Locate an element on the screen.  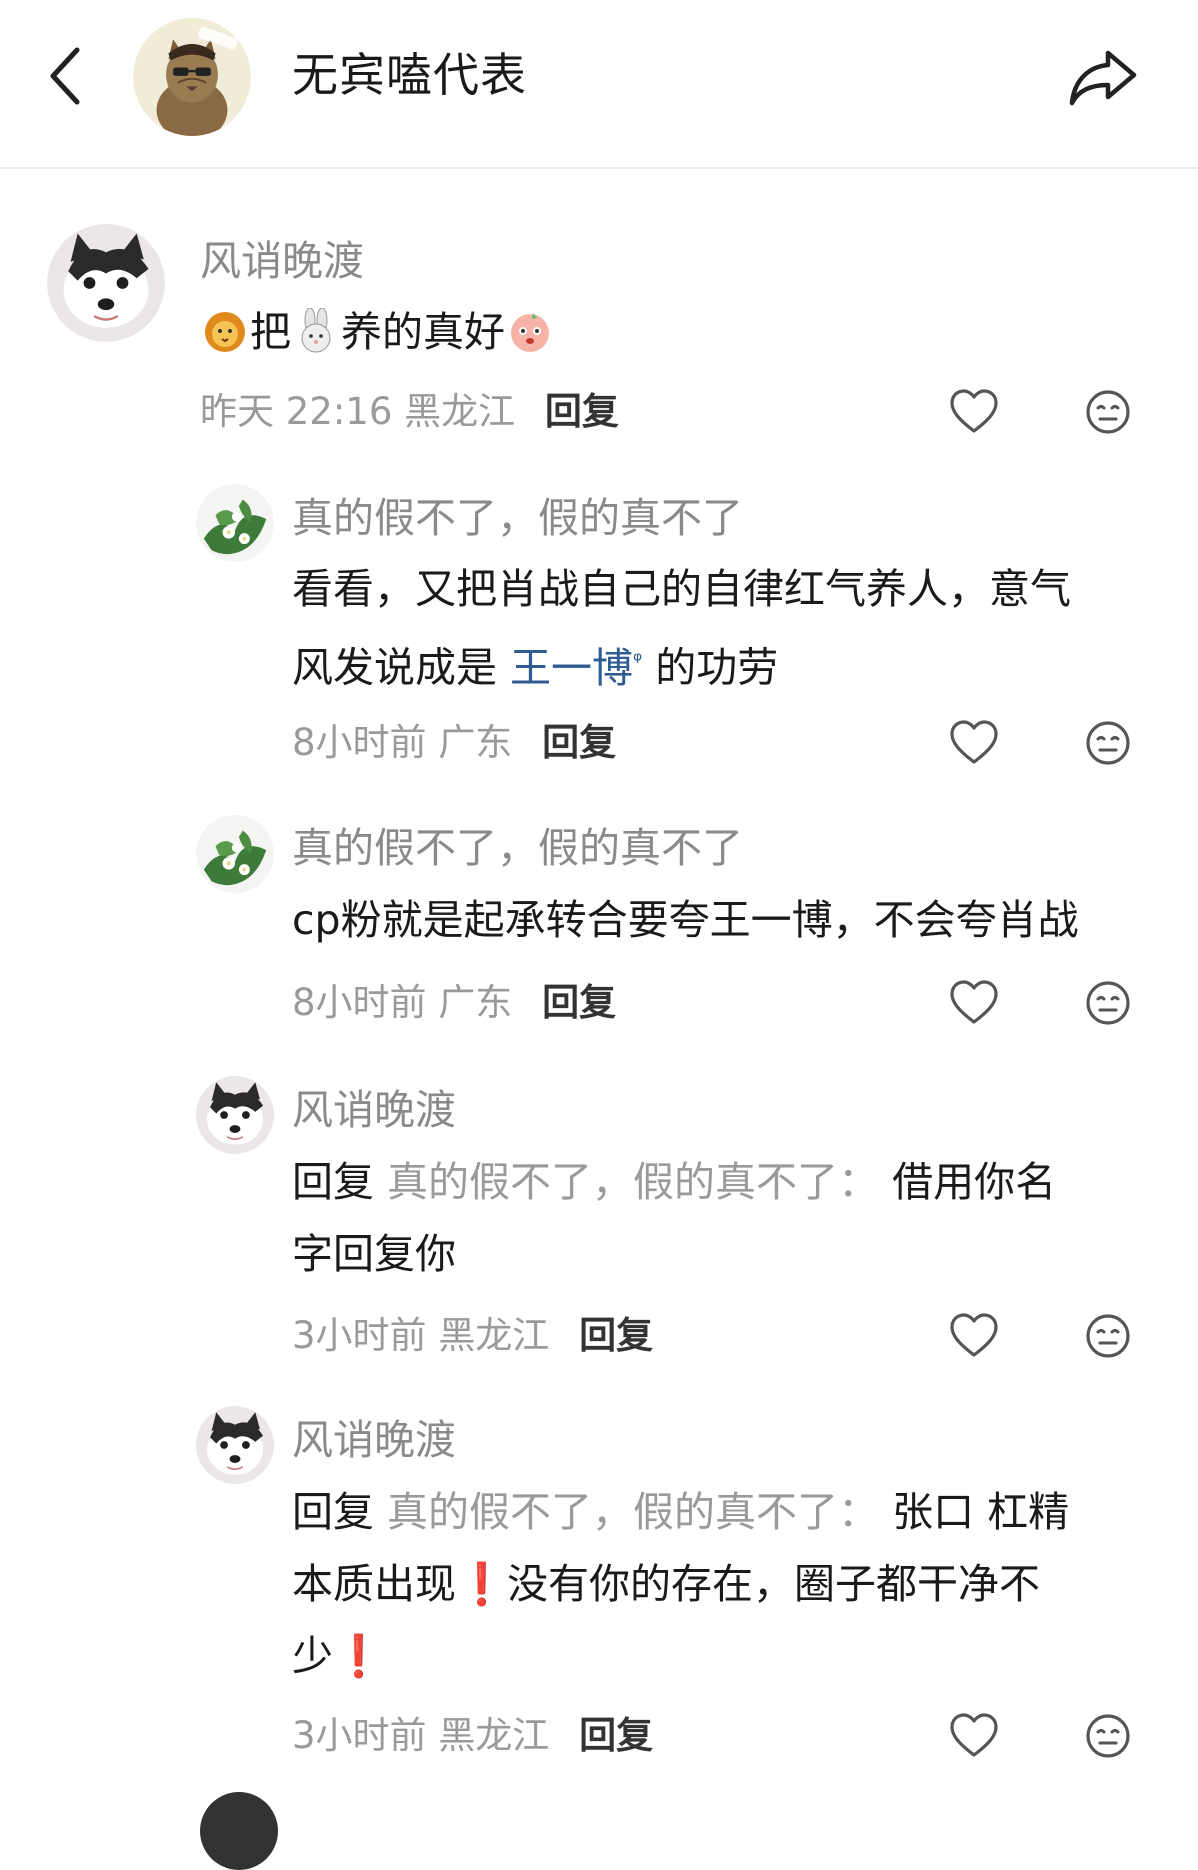
back-button is located at coordinates (65, 76).